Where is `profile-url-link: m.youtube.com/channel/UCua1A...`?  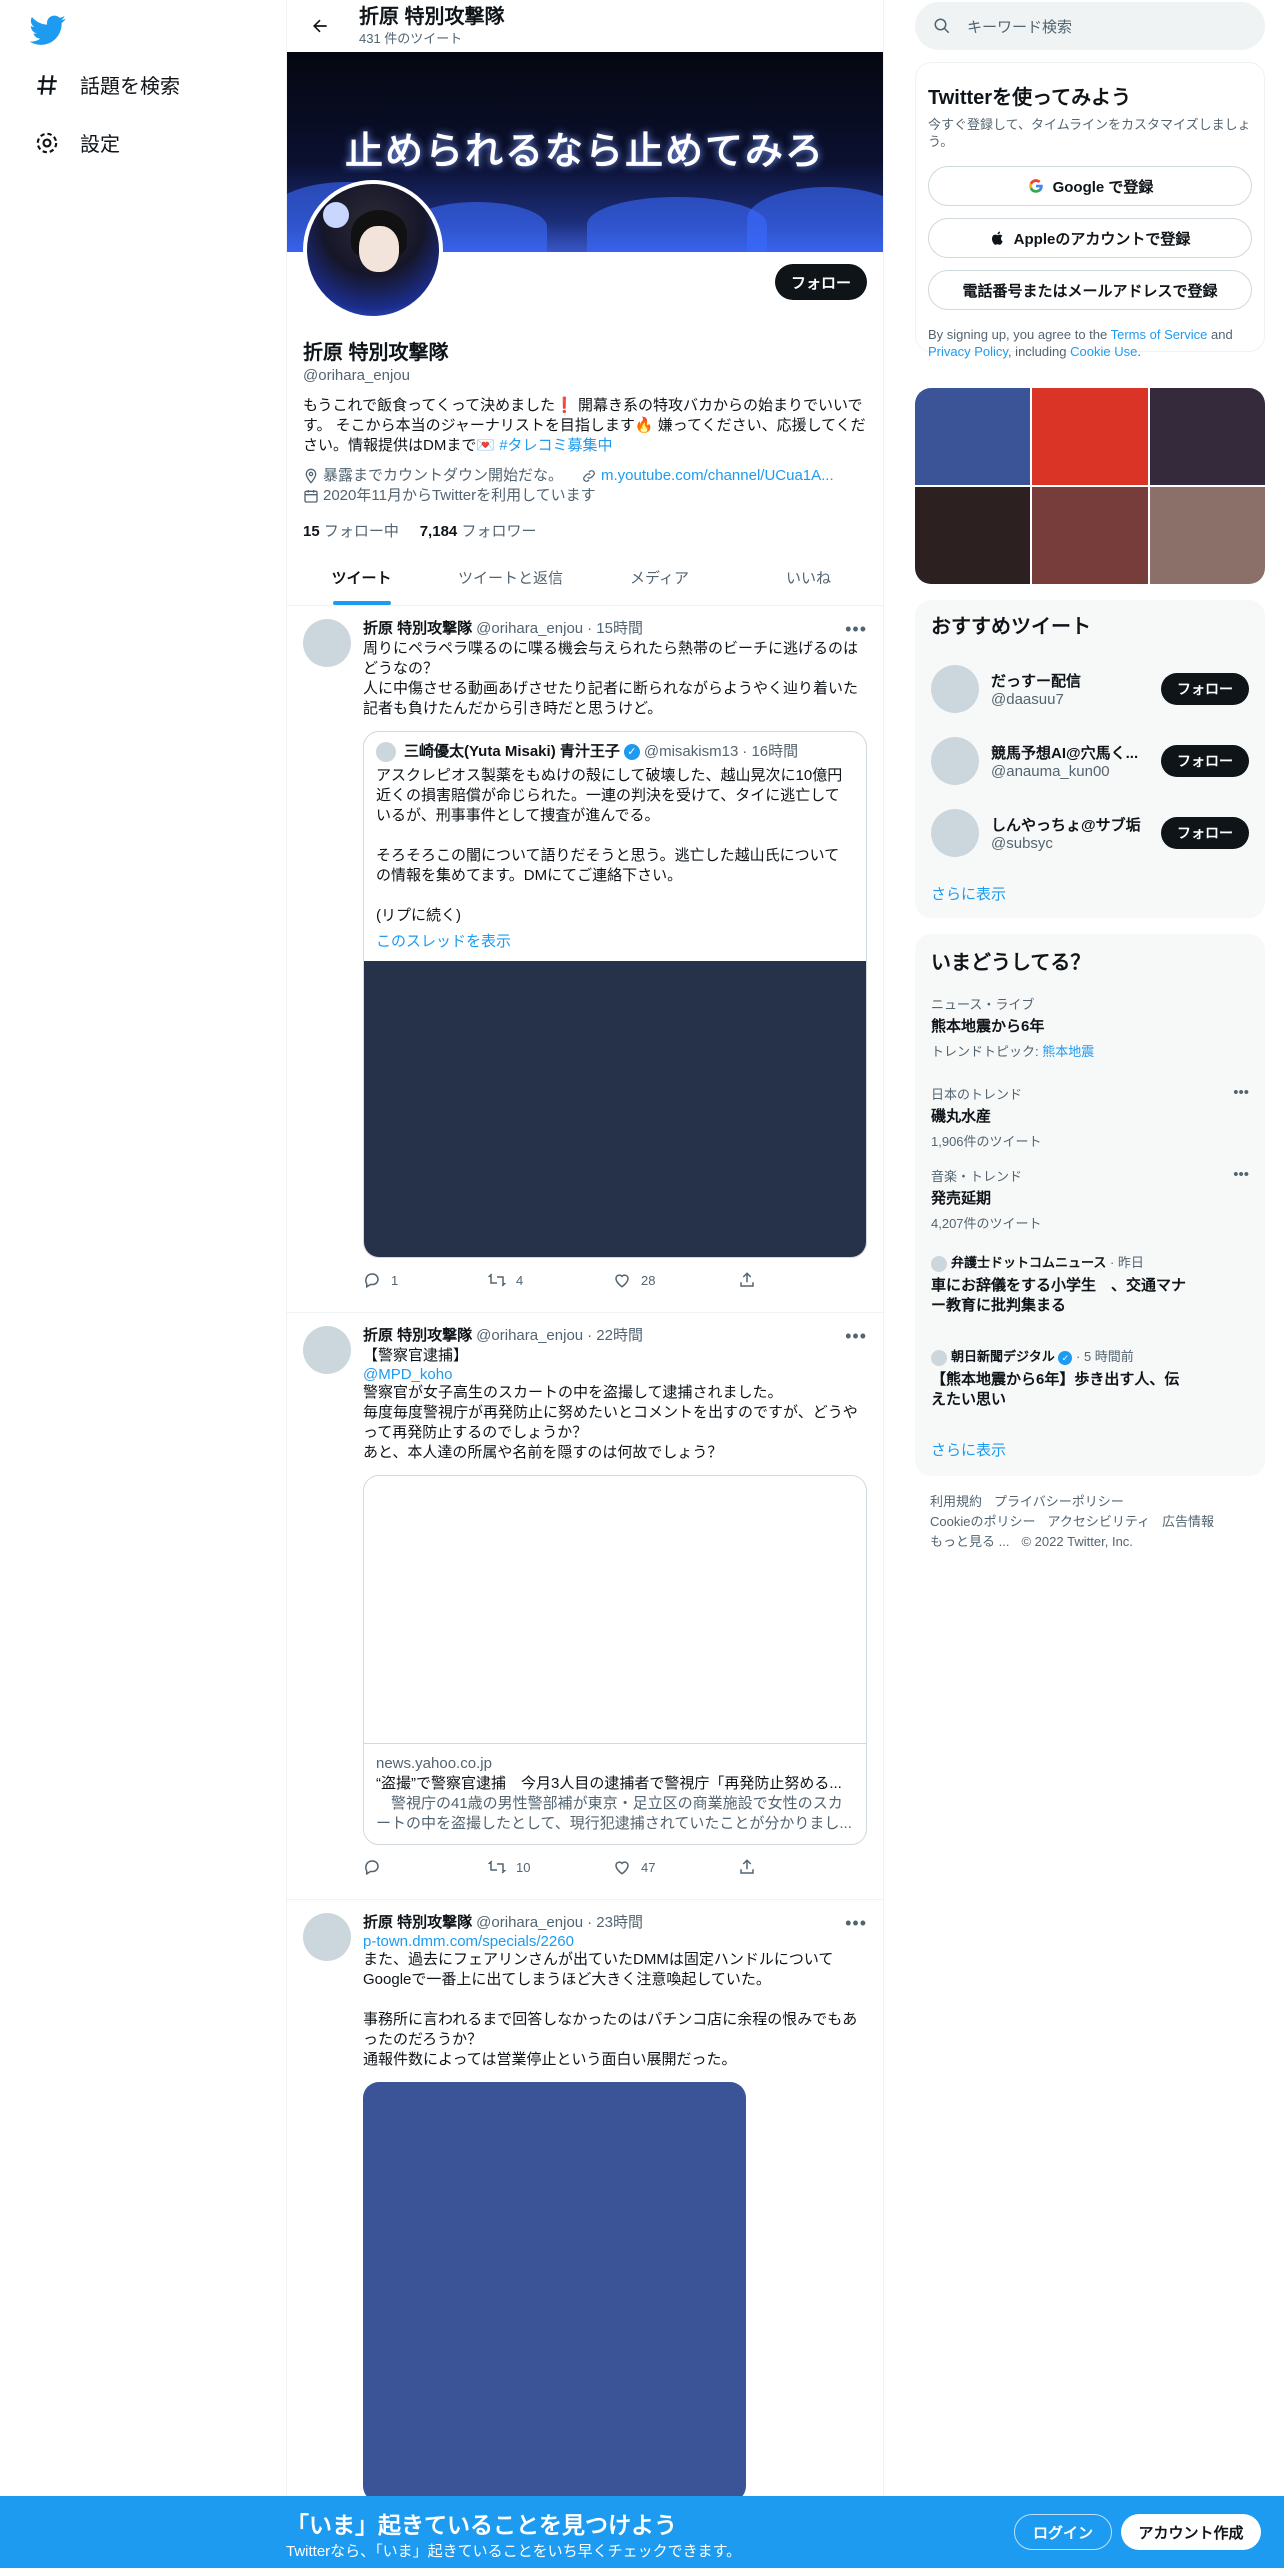
profile-url-link: m.youtube.com/channel/UCua1A... is located at coordinates (717, 476).